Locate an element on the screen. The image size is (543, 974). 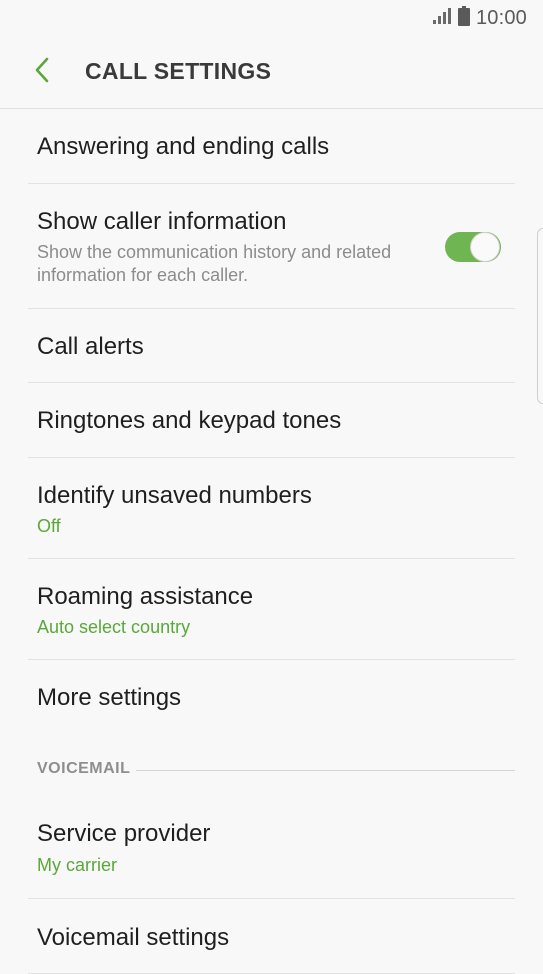
chevron-left-icon is located at coordinates (42, 72).